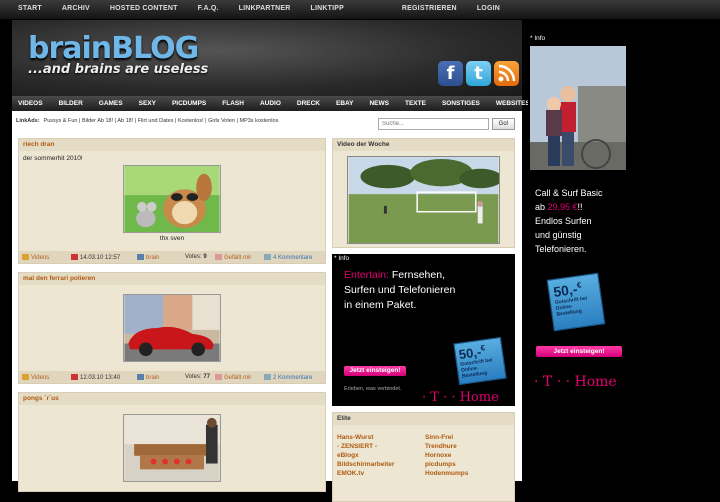  Describe the element at coordinates (172, 279) in the screenshot. I see `post-title: mal den ferrari polieren` at that location.